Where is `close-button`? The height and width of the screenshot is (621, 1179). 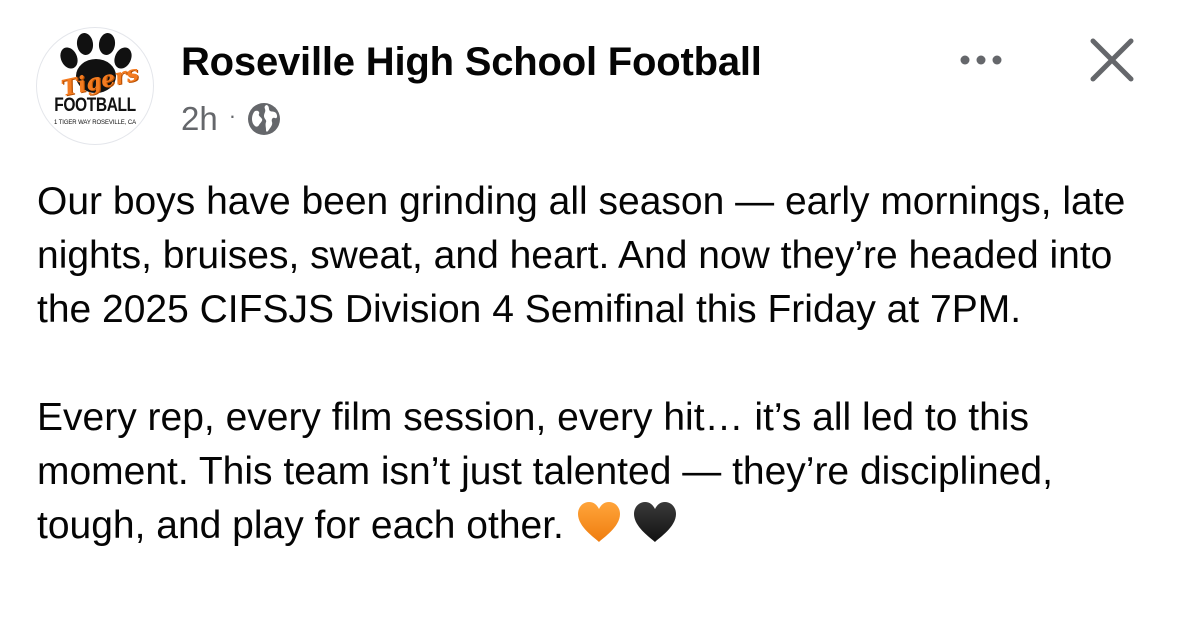 close-button is located at coordinates (1112, 60).